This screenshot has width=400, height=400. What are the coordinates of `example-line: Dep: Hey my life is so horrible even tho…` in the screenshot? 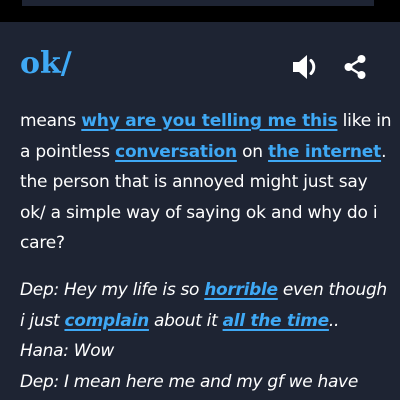 It's located at (206, 290).